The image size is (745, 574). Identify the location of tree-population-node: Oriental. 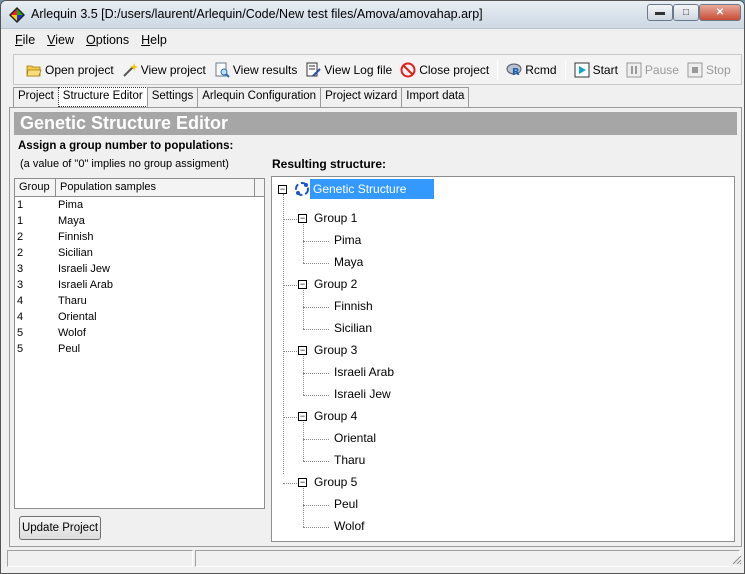
(355, 438).